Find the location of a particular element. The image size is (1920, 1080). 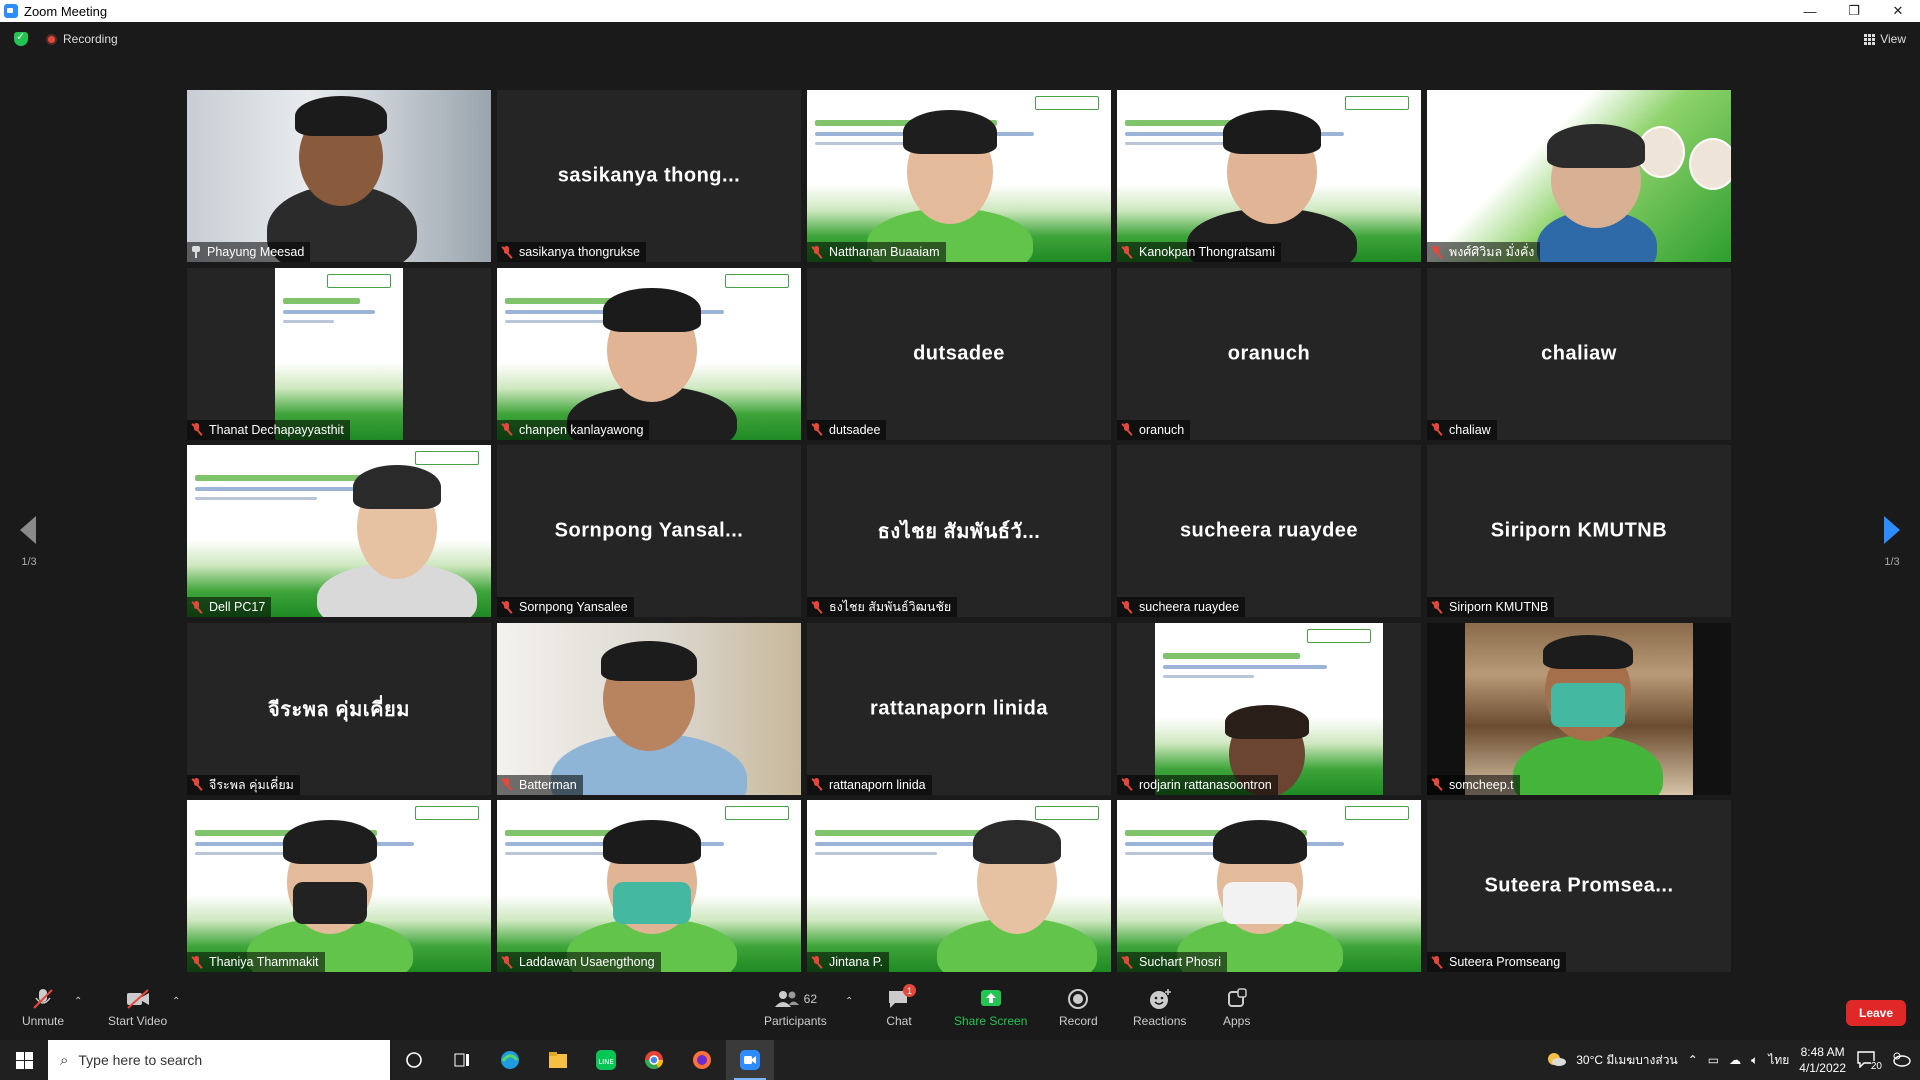

cortana-icon is located at coordinates (414, 1060).